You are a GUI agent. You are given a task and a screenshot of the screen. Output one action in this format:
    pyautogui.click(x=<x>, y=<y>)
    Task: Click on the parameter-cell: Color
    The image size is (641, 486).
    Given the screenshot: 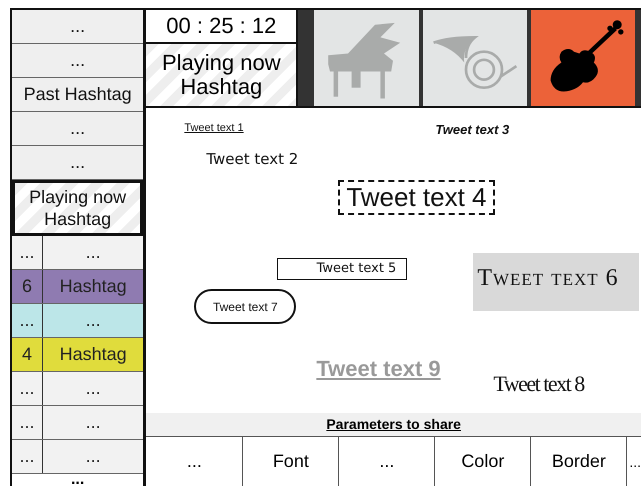 What is the action you would take?
    pyautogui.click(x=483, y=461)
    